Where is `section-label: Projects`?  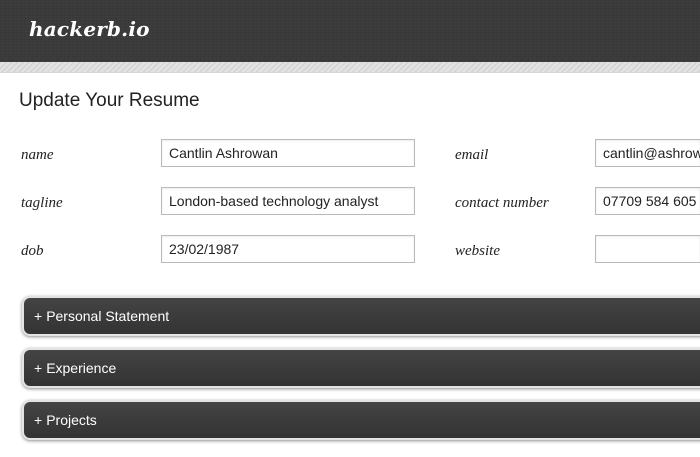 section-label: Projects is located at coordinates (71, 420).